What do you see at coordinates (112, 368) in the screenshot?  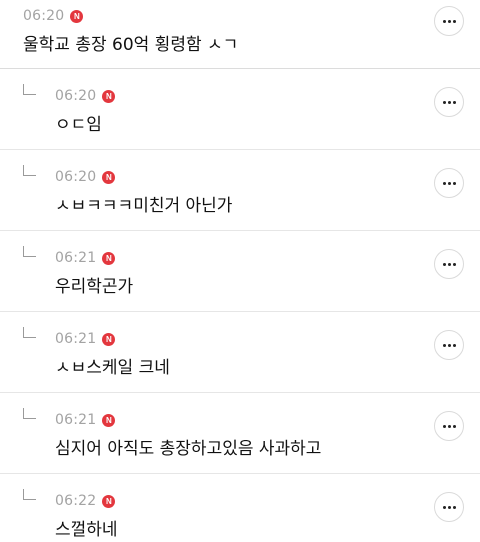 I see `reply-text: ㅅㅂ스케일 크네` at bounding box center [112, 368].